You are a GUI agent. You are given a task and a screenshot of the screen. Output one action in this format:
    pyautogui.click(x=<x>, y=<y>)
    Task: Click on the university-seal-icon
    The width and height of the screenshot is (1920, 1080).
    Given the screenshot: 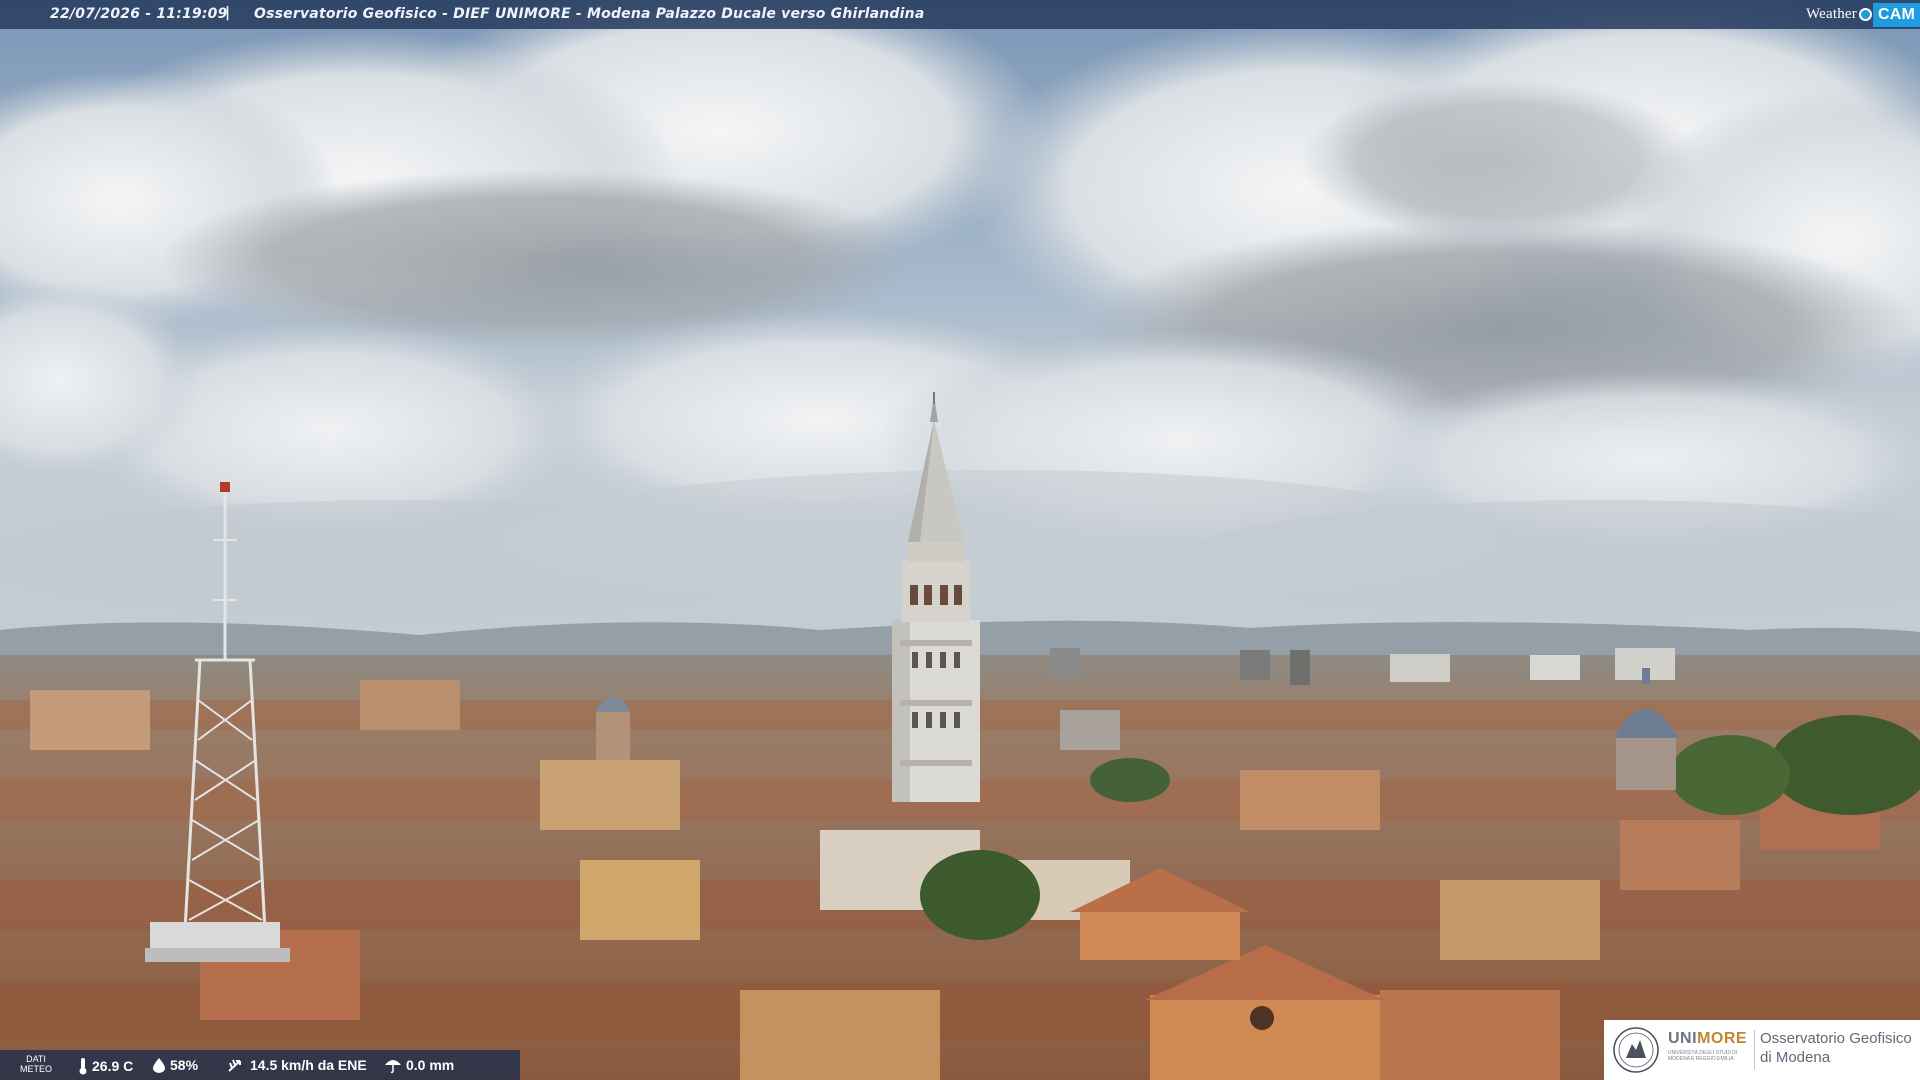 What is the action you would take?
    pyautogui.click(x=1636, y=1050)
    